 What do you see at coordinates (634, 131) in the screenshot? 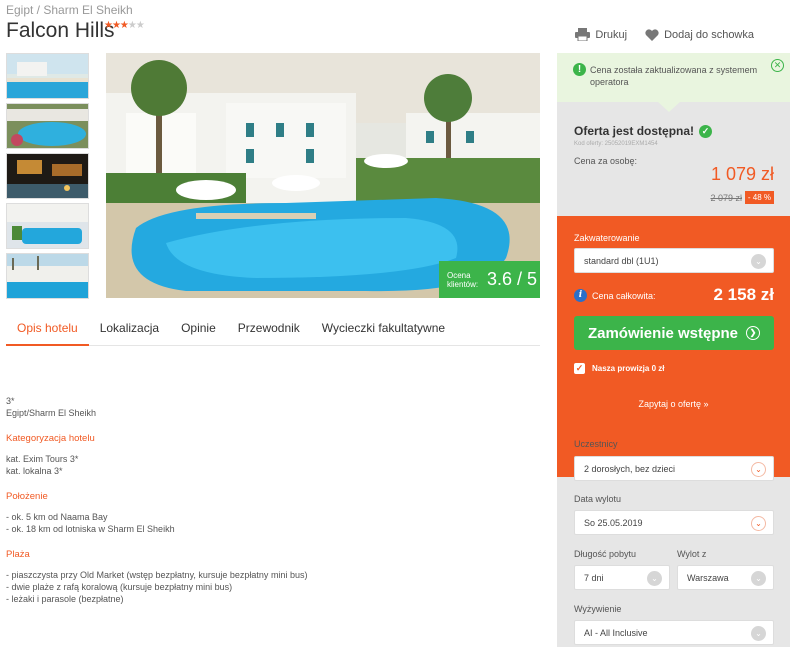
I see `offer-status-text: Oferta jest dostępna!` at bounding box center [634, 131].